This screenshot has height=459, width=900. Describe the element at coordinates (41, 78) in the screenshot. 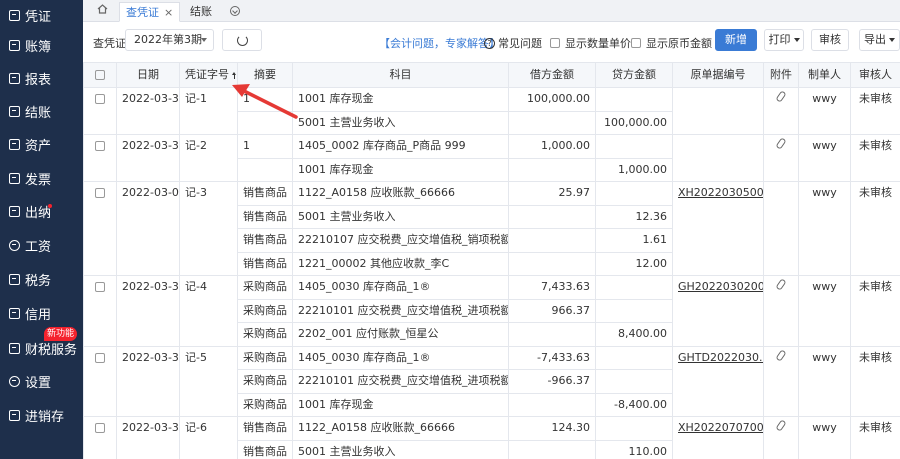

I see `sidebar-item-report: 报表` at that location.